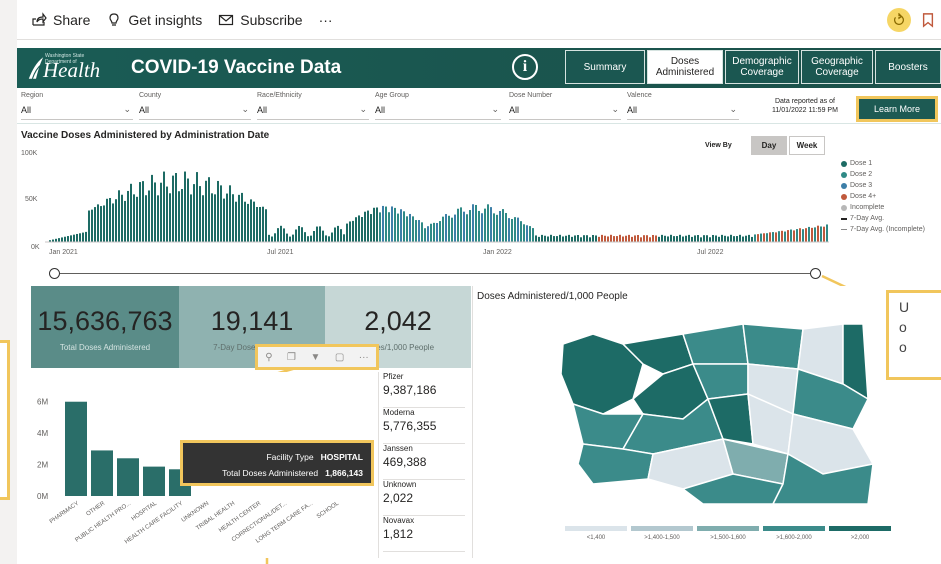  What do you see at coordinates (127, 109) in the screenshot?
I see `chevron-down-icon: ⌄` at bounding box center [127, 109].